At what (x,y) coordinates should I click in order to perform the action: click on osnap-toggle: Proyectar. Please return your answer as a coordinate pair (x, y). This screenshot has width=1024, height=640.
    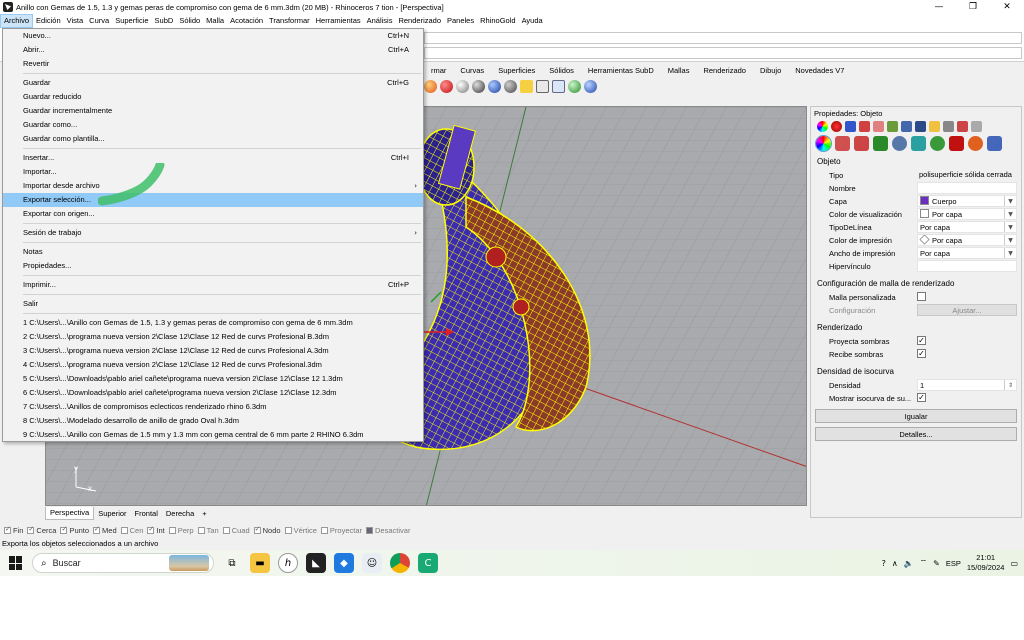
    Looking at the image, I should click on (341, 530).